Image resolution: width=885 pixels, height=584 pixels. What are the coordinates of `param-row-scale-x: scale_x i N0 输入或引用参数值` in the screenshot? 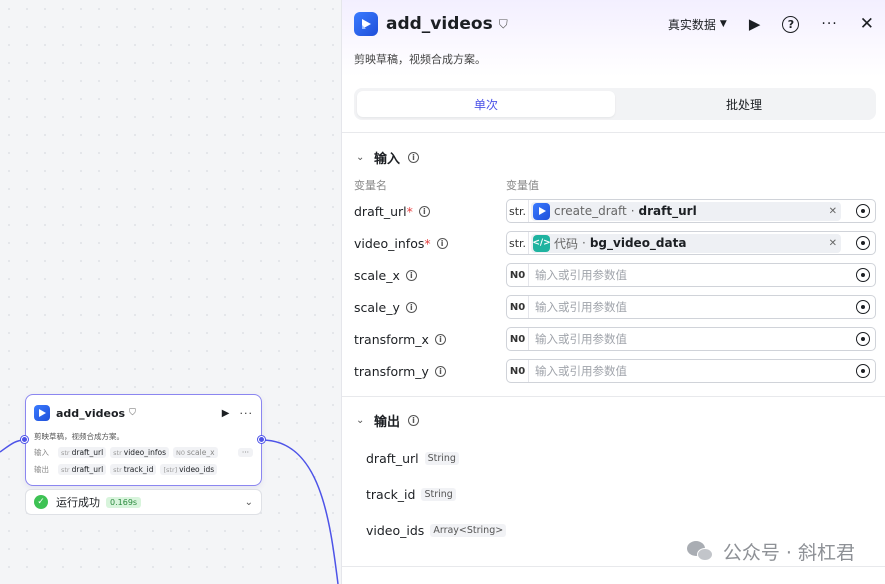 It's located at (616, 275).